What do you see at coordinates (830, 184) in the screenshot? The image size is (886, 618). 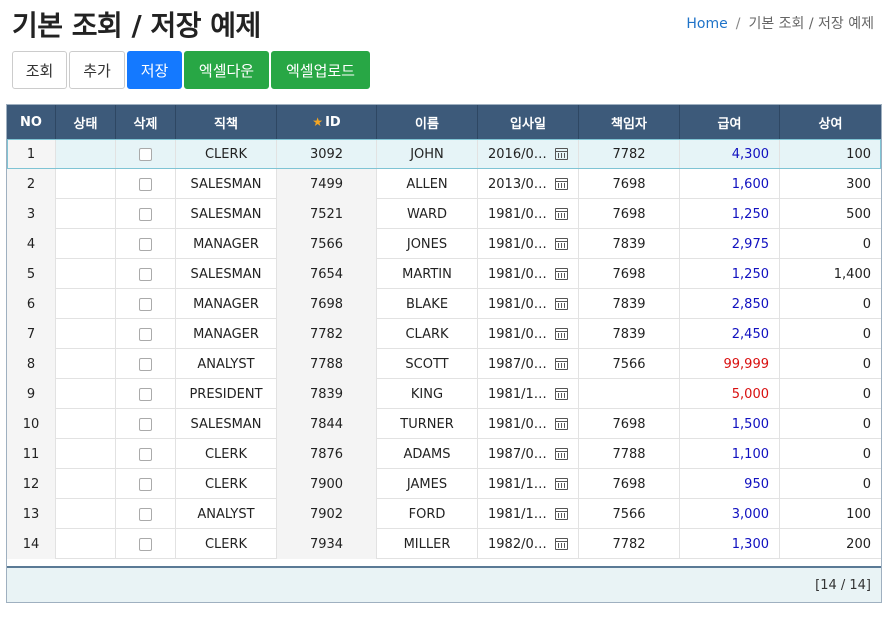 I see `bonus-cell: 300` at bounding box center [830, 184].